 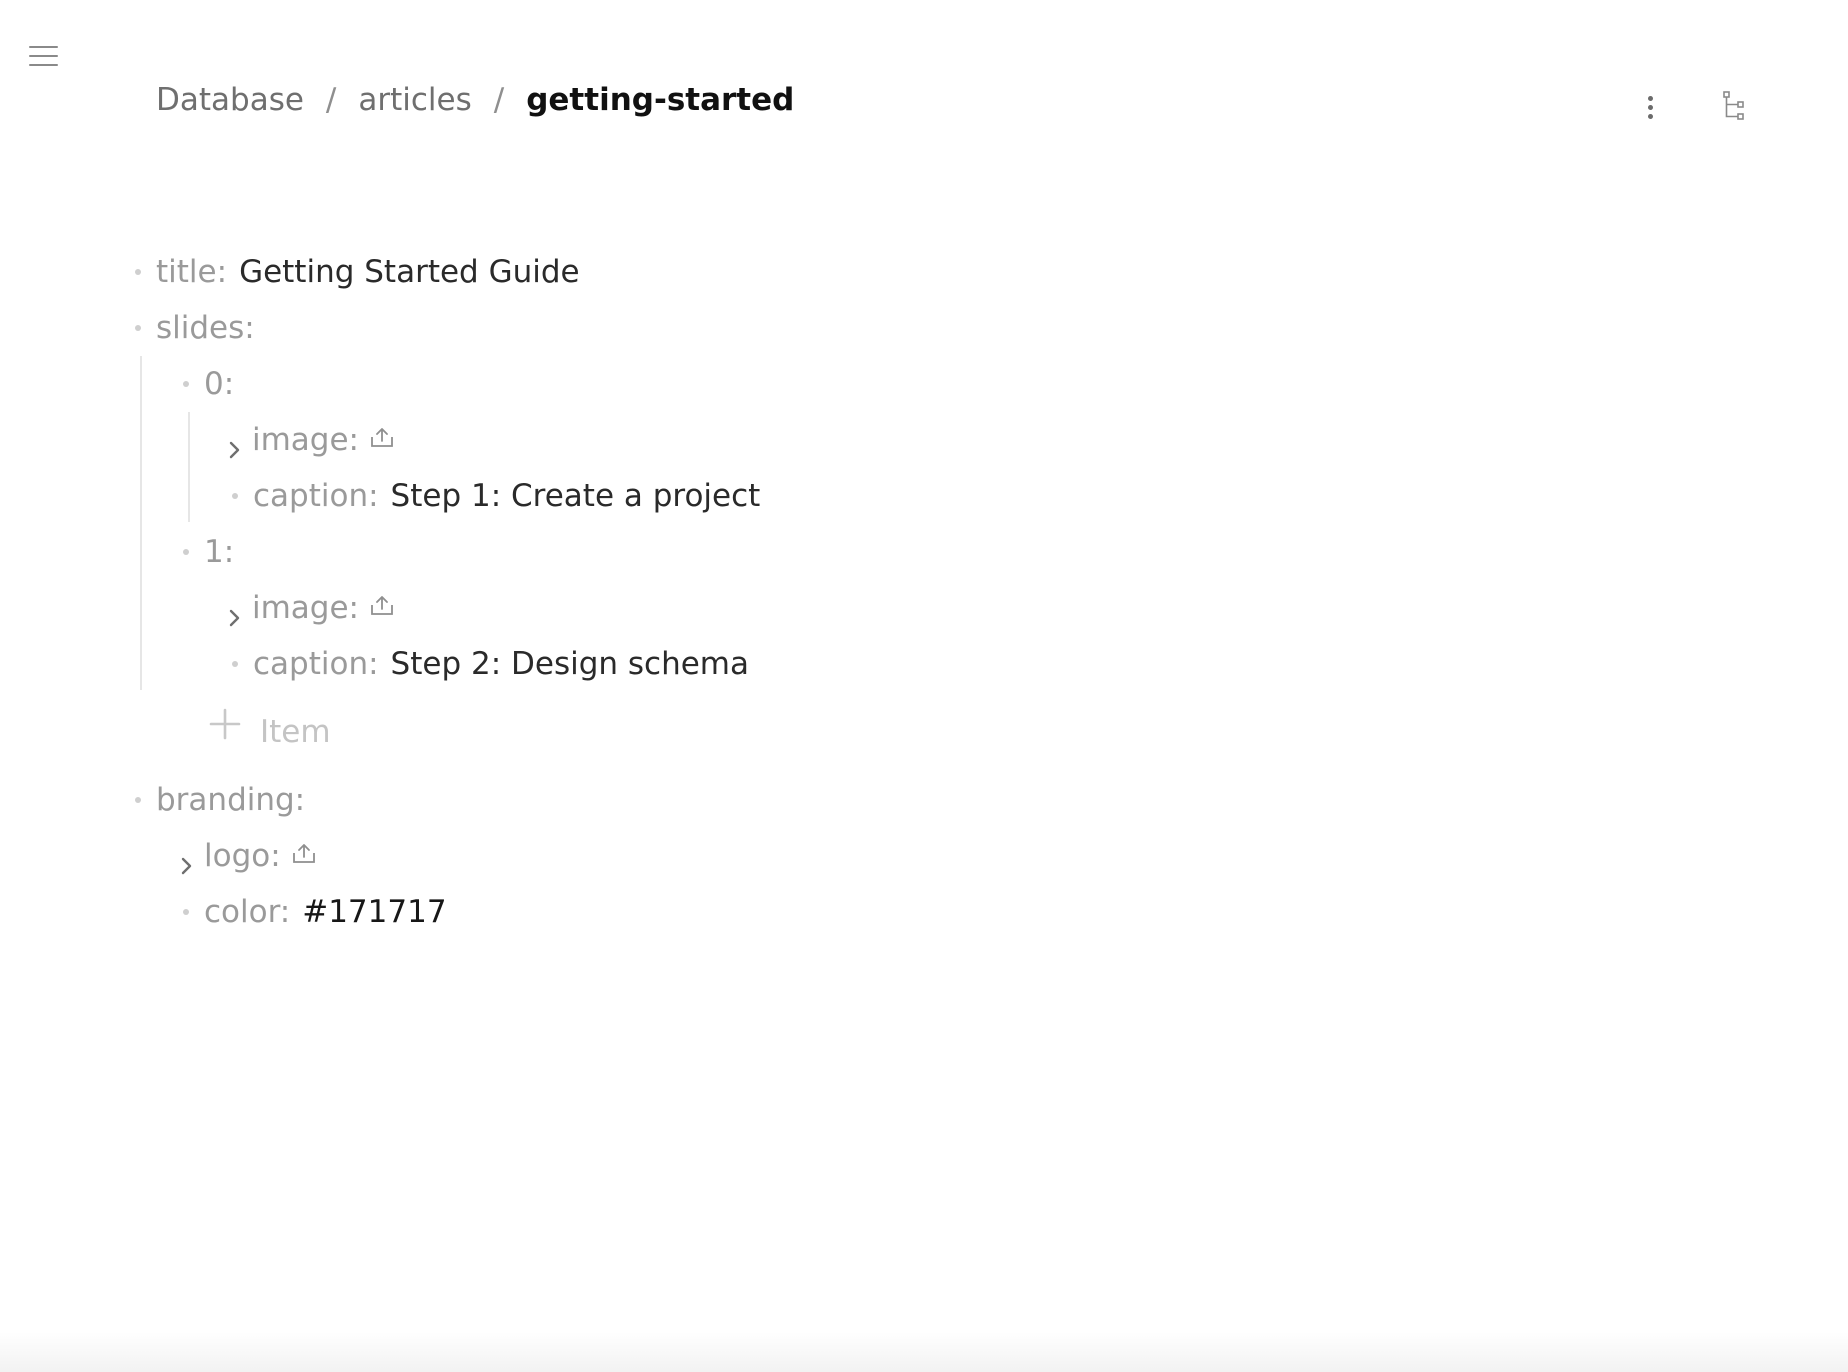 What do you see at coordinates (219, 552) in the screenshot?
I see `slide-index: 1:` at bounding box center [219, 552].